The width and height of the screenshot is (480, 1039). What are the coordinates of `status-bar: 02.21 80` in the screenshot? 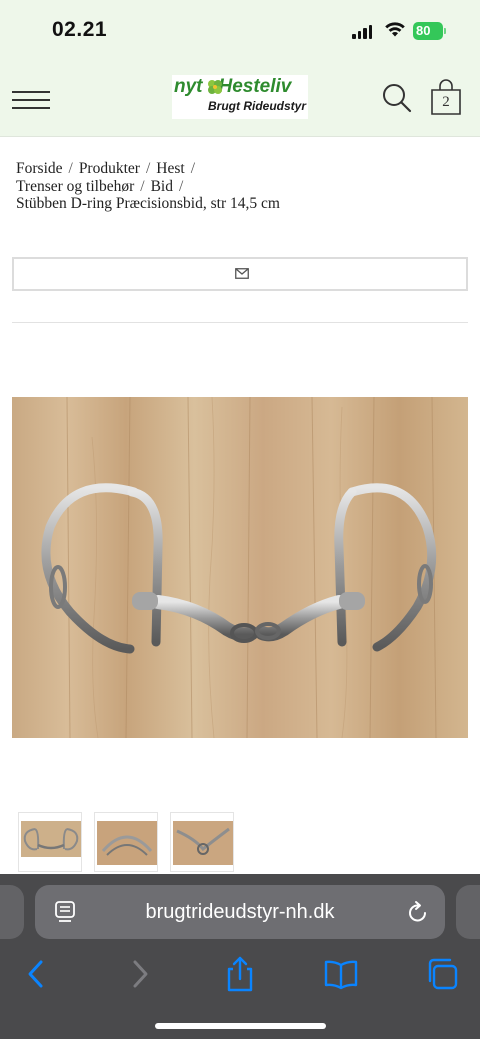 It's located at (240, 31).